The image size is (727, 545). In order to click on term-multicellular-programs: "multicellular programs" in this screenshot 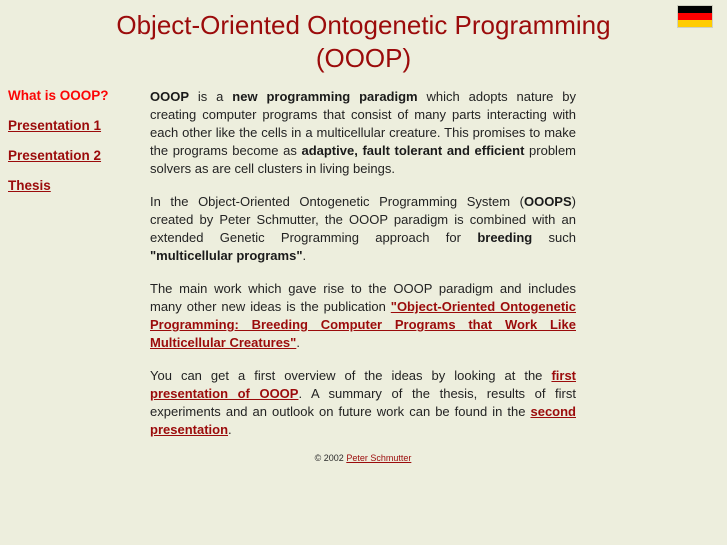, I will do `click(226, 255)`.